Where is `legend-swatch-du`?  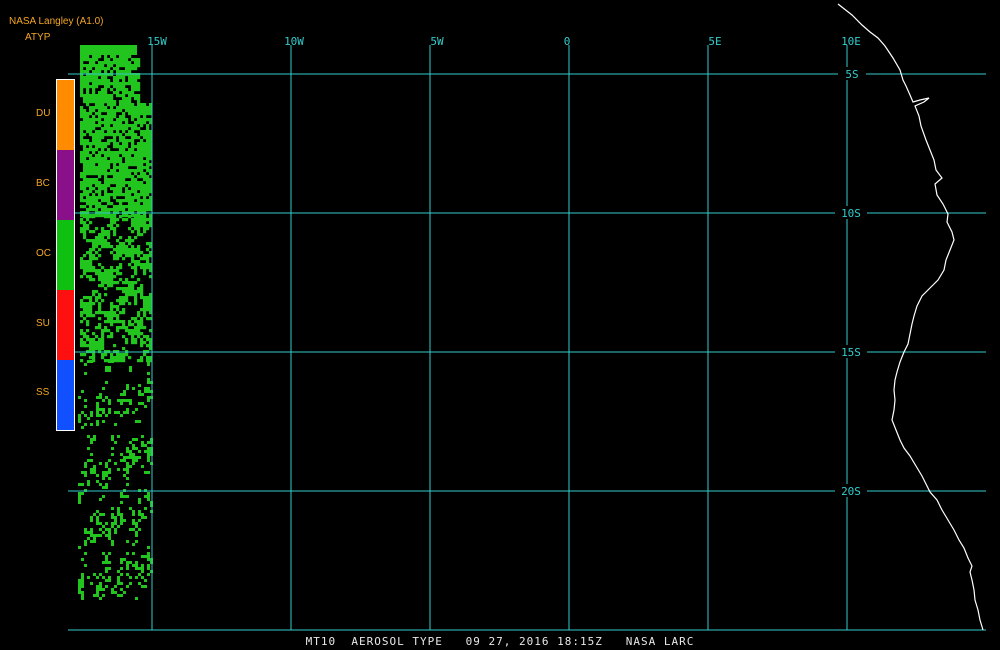
legend-swatch-du is located at coordinates (65, 115).